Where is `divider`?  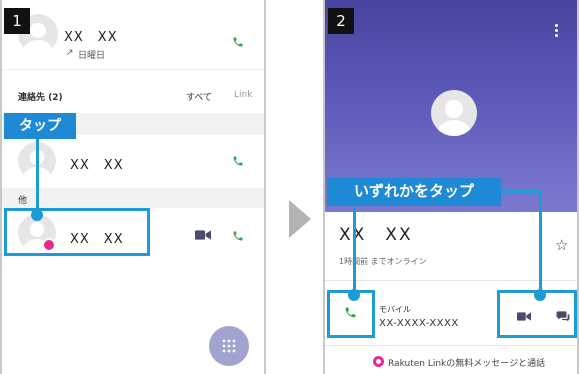 divider is located at coordinates (451, 345).